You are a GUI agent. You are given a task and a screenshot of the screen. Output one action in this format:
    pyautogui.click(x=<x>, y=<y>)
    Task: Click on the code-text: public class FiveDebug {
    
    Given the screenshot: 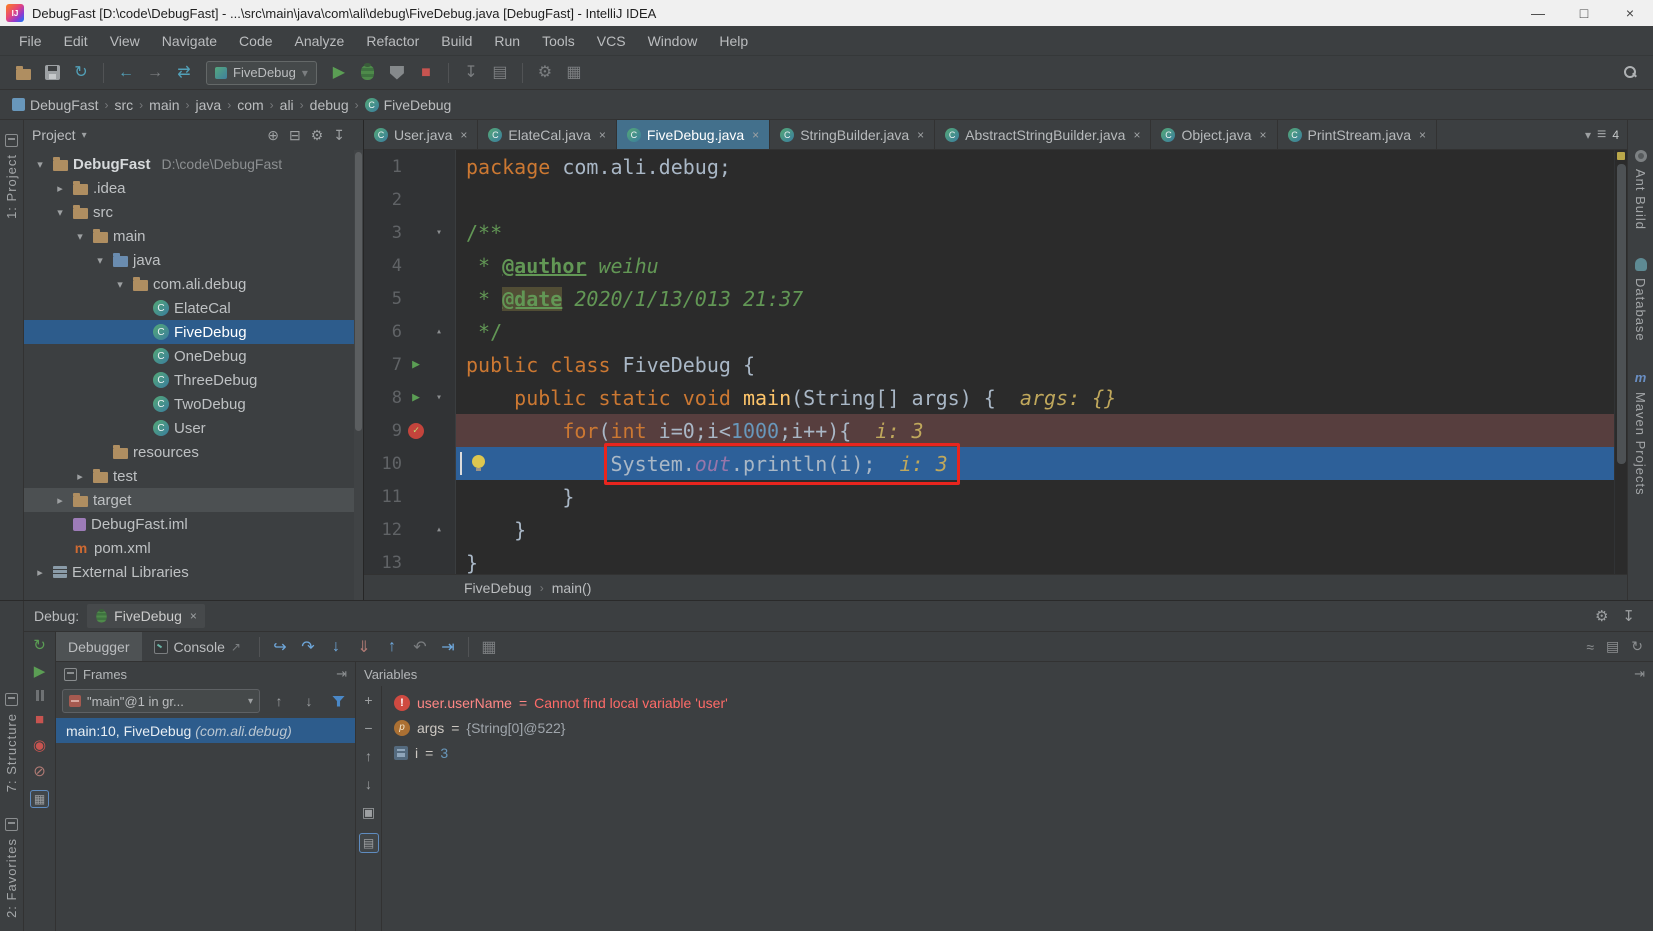 What is the action you would take?
    pyautogui.click(x=605, y=365)
    